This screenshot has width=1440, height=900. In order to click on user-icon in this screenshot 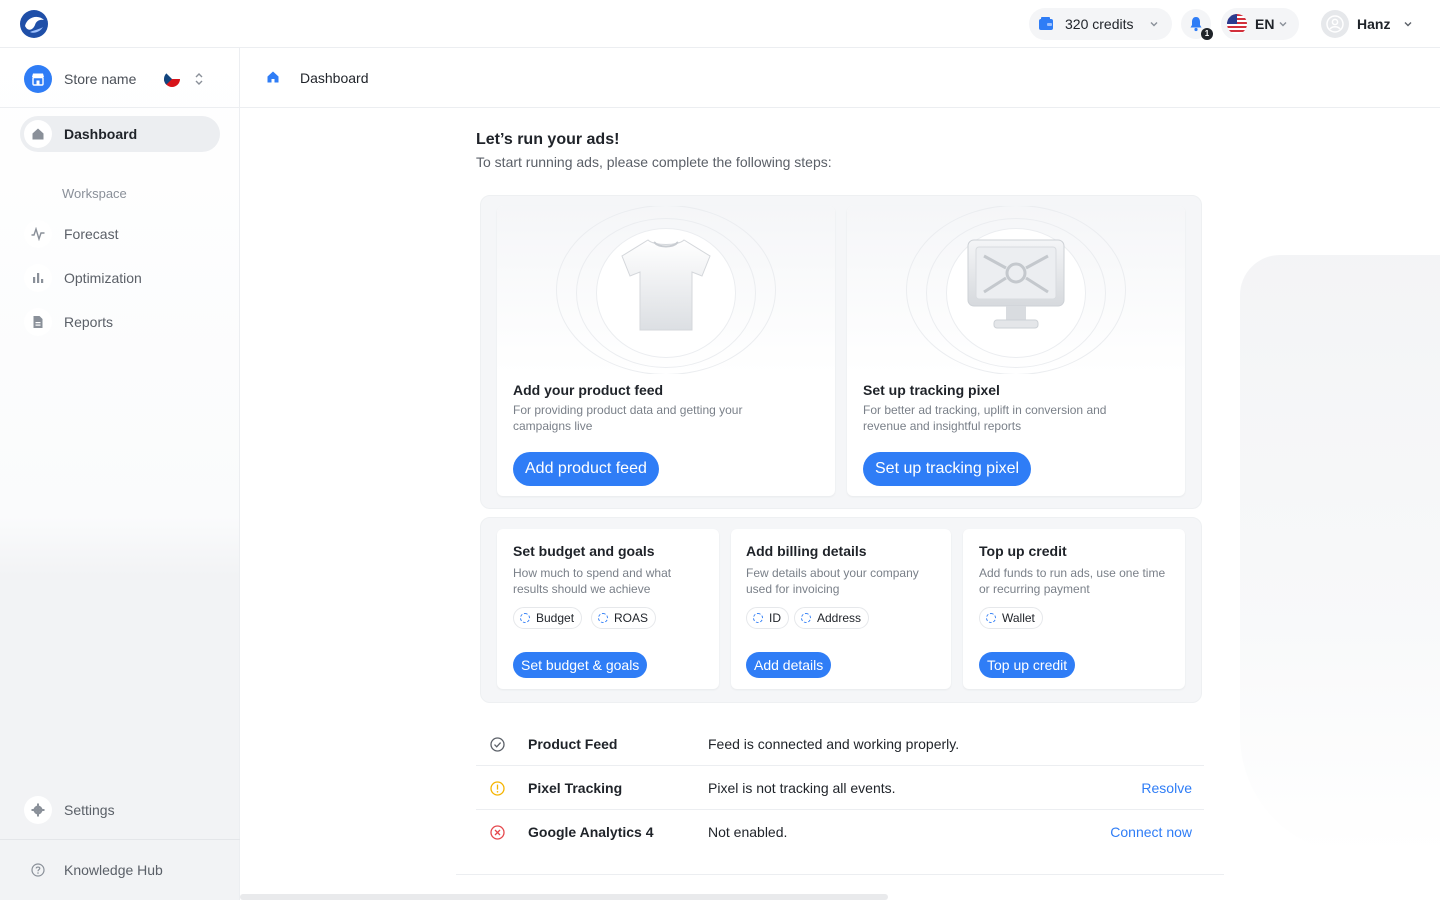, I will do `click(1335, 24)`.